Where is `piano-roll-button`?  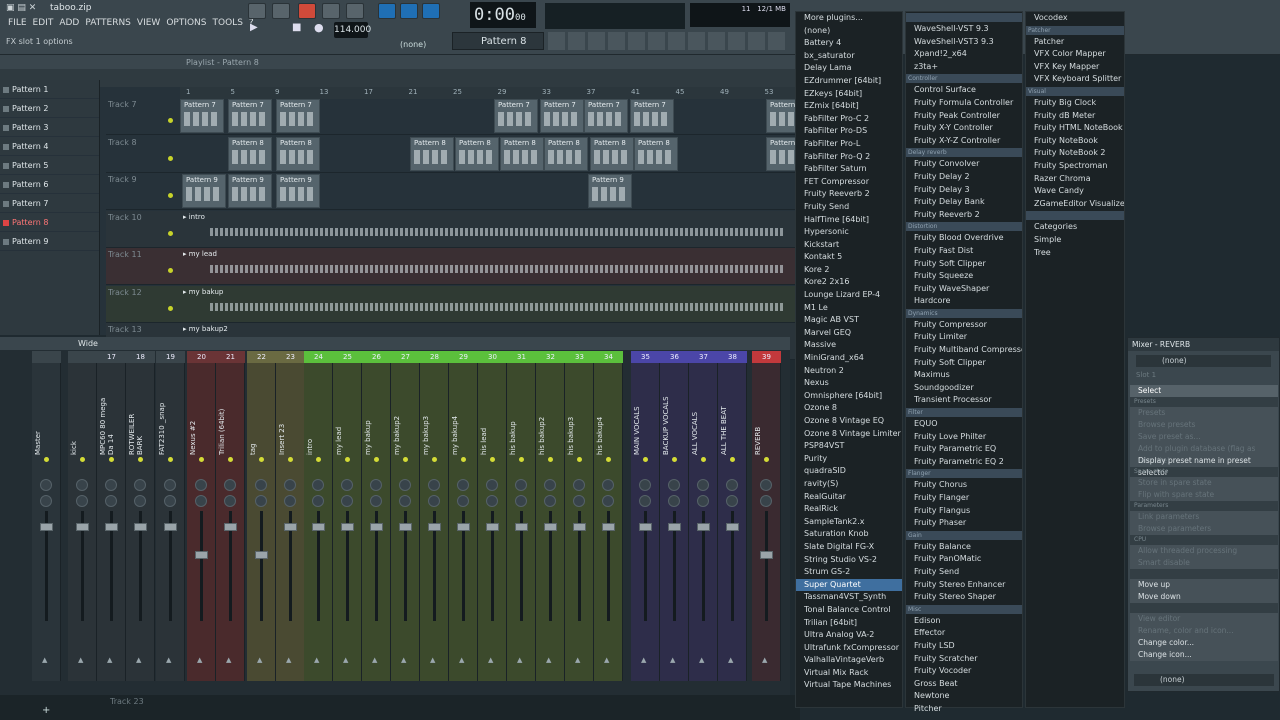 piano-roll-button is located at coordinates (387, 11).